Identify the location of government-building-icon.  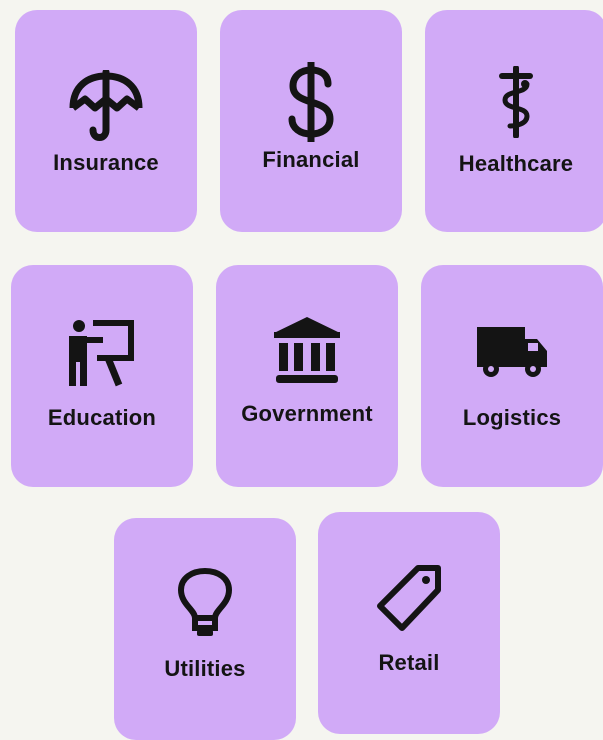
(307, 350).